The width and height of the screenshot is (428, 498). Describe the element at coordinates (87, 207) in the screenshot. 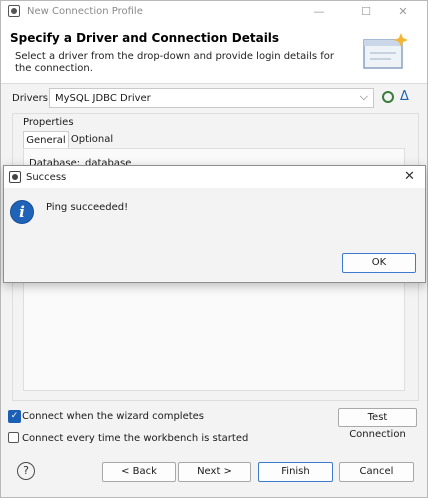

I see `success-message: Ping succeeded!` at that location.